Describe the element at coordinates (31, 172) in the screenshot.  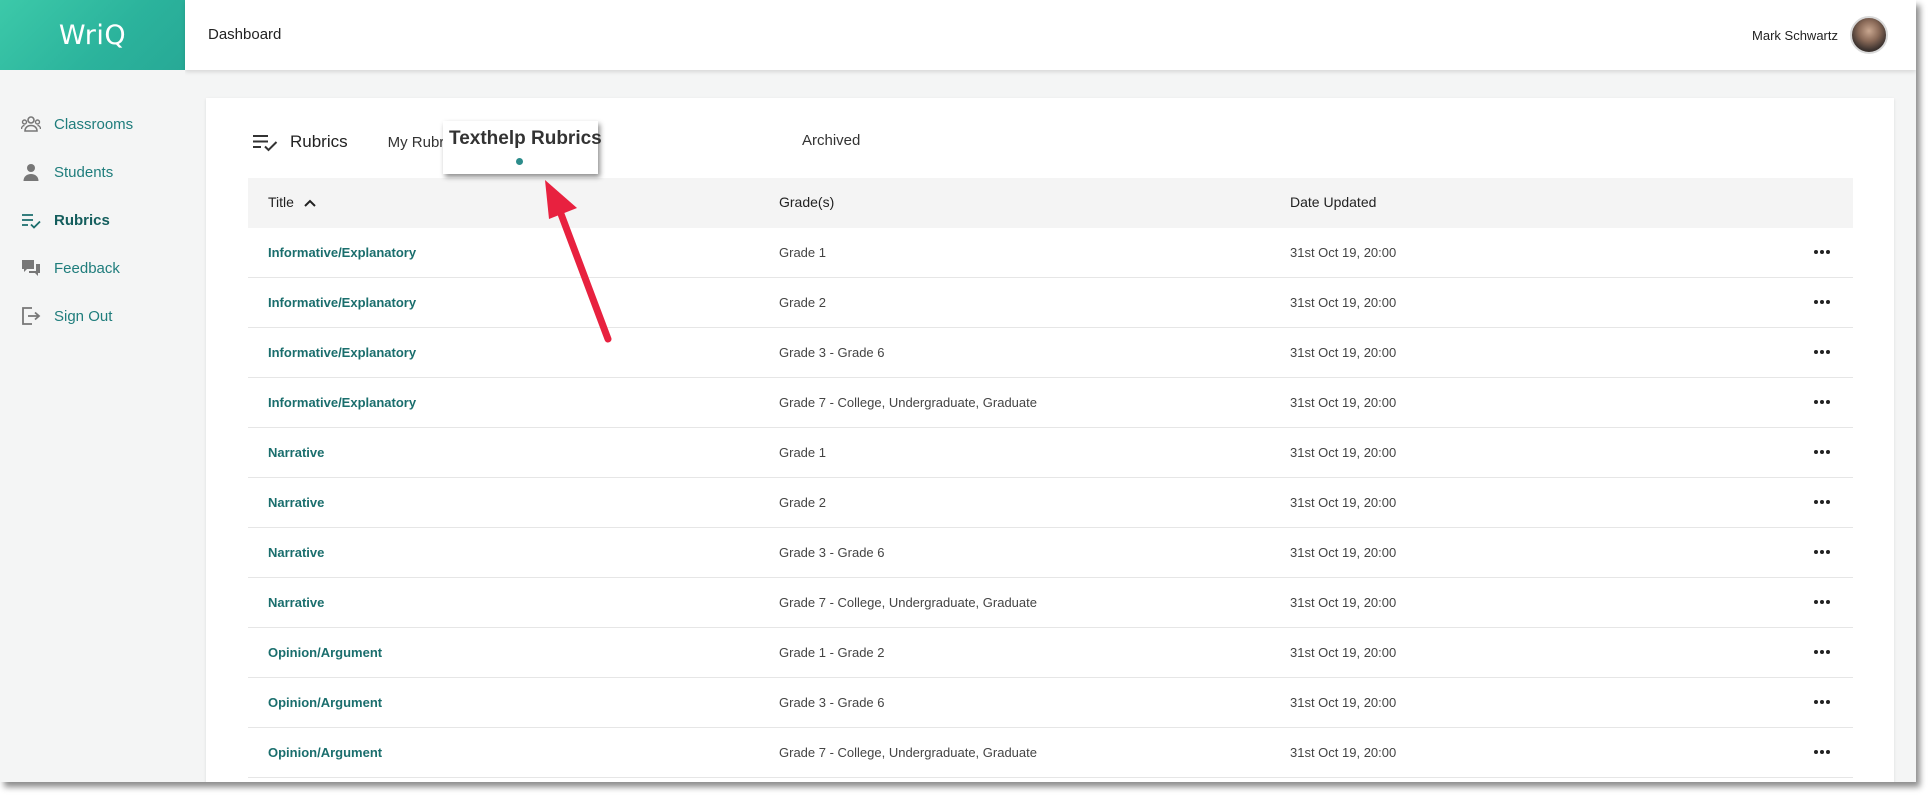
I see `student-icon` at that location.